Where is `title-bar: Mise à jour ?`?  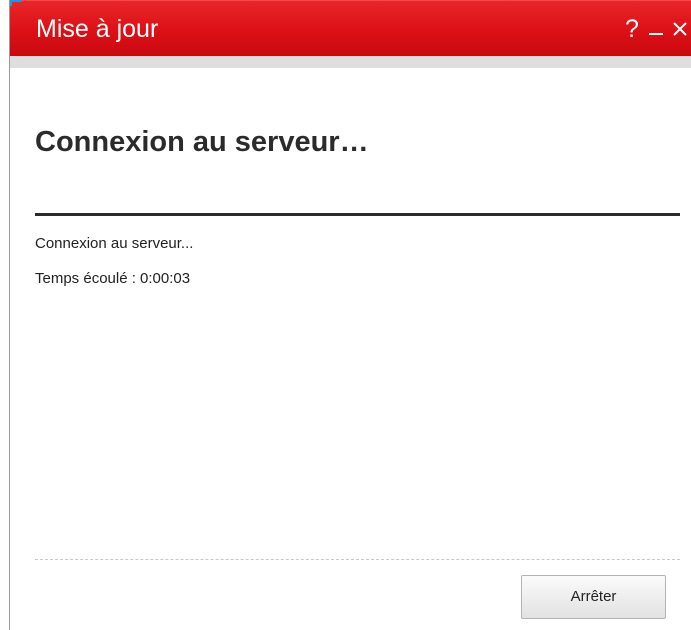
title-bar: Mise à jour ? is located at coordinates (350, 28).